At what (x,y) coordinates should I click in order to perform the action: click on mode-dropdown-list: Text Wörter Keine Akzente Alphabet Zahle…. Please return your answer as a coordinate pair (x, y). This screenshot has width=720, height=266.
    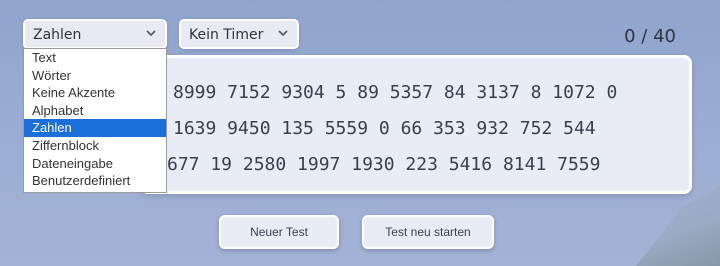
    Looking at the image, I should click on (95, 120).